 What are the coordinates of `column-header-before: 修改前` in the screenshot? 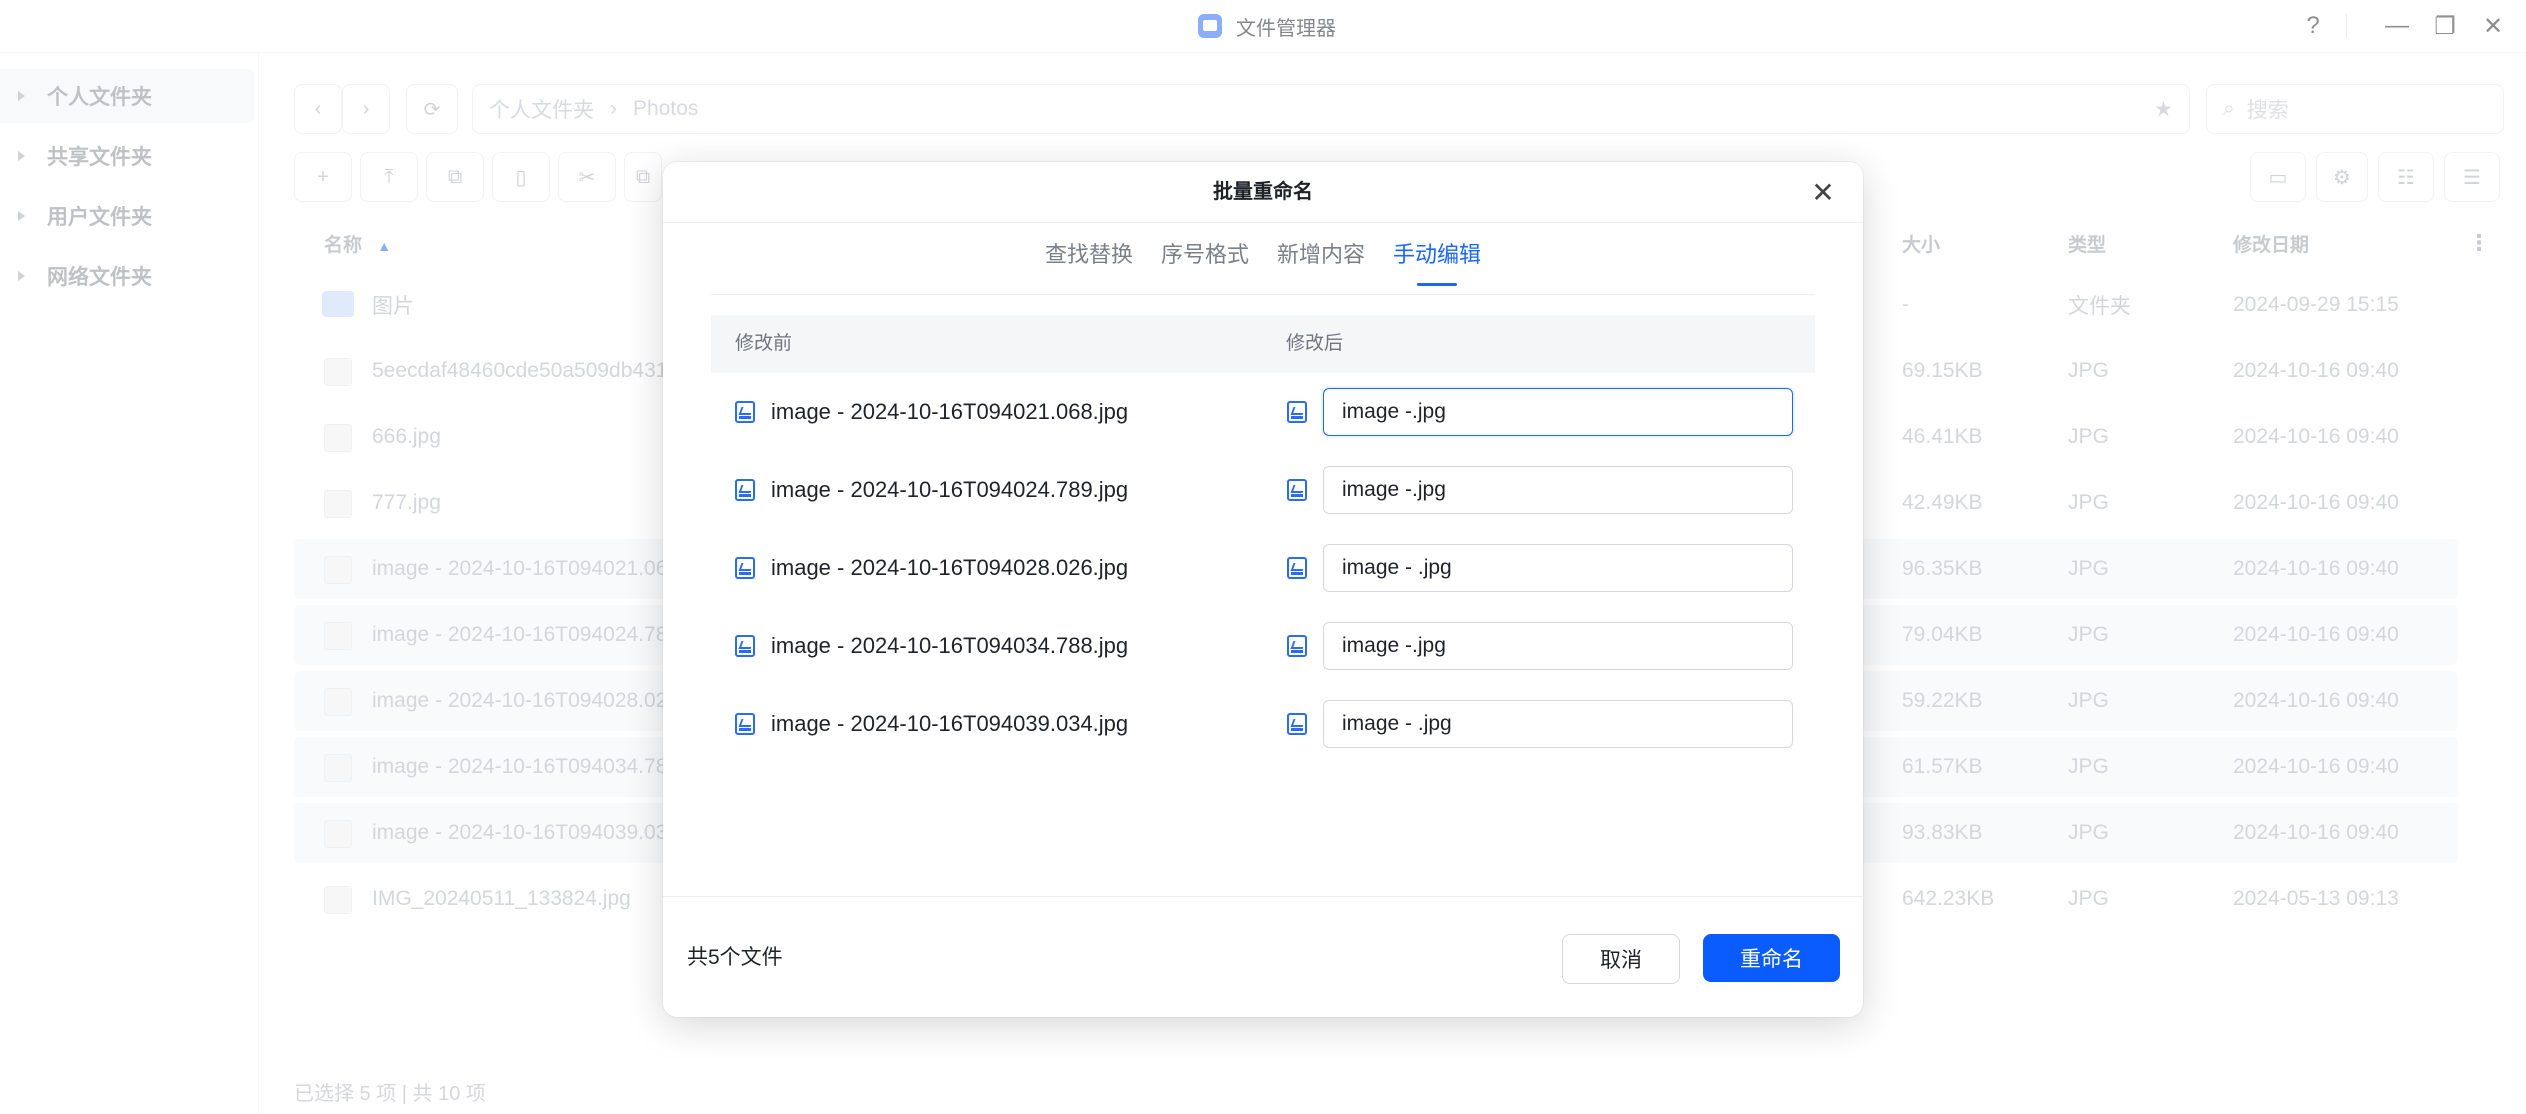 It's located at (764, 343).